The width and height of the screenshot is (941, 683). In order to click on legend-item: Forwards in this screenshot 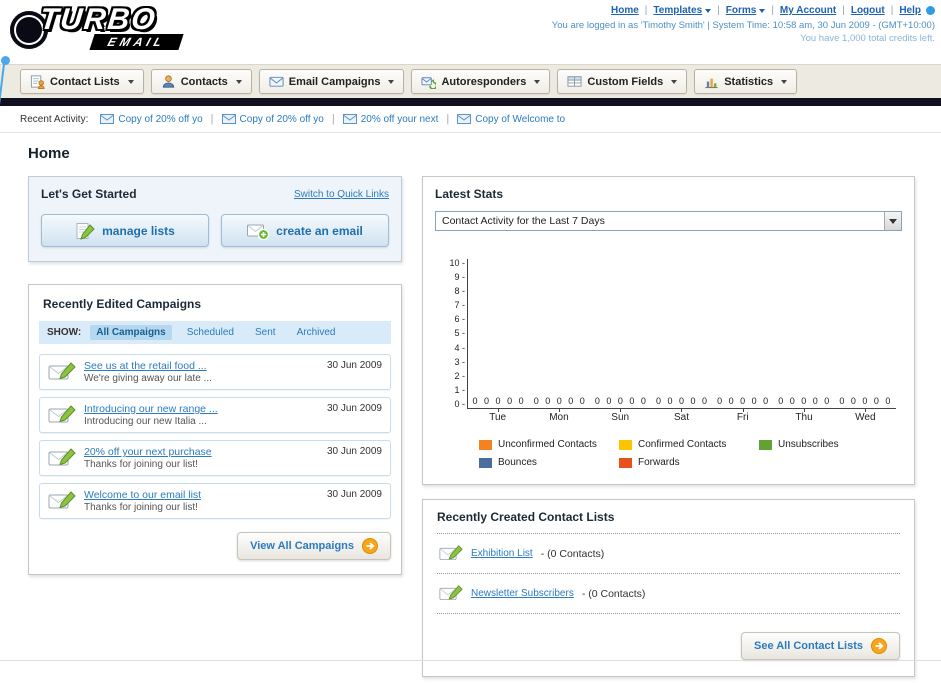, I will do `click(689, 462)`.